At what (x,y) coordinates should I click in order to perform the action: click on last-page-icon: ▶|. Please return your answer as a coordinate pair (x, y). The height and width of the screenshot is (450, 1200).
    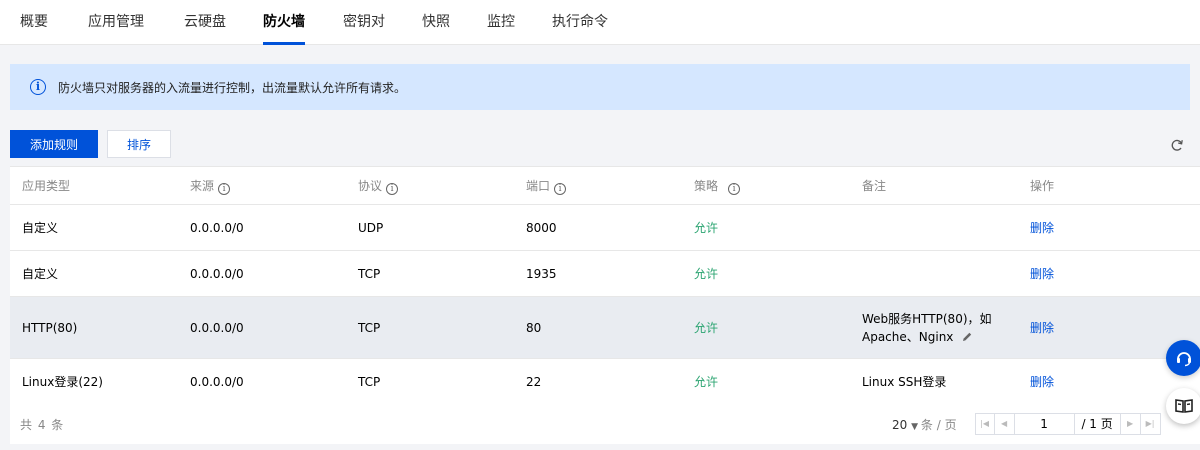
    Looking at the image, I should click on (1150, 424).